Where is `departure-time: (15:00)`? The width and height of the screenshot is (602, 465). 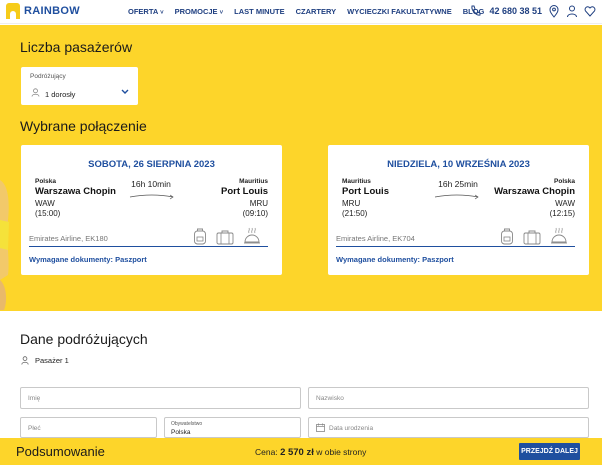
departure-time: (15:00) is located at coordinates (48, 213).